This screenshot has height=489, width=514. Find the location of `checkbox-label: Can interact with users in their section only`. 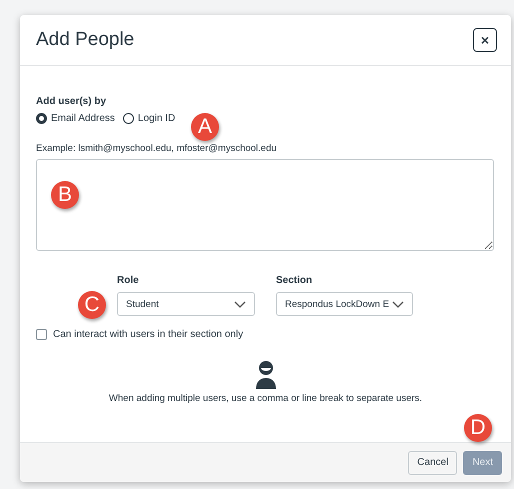

checkbox-label: Can interact with users in their section only is located at coordinates (148, 334).